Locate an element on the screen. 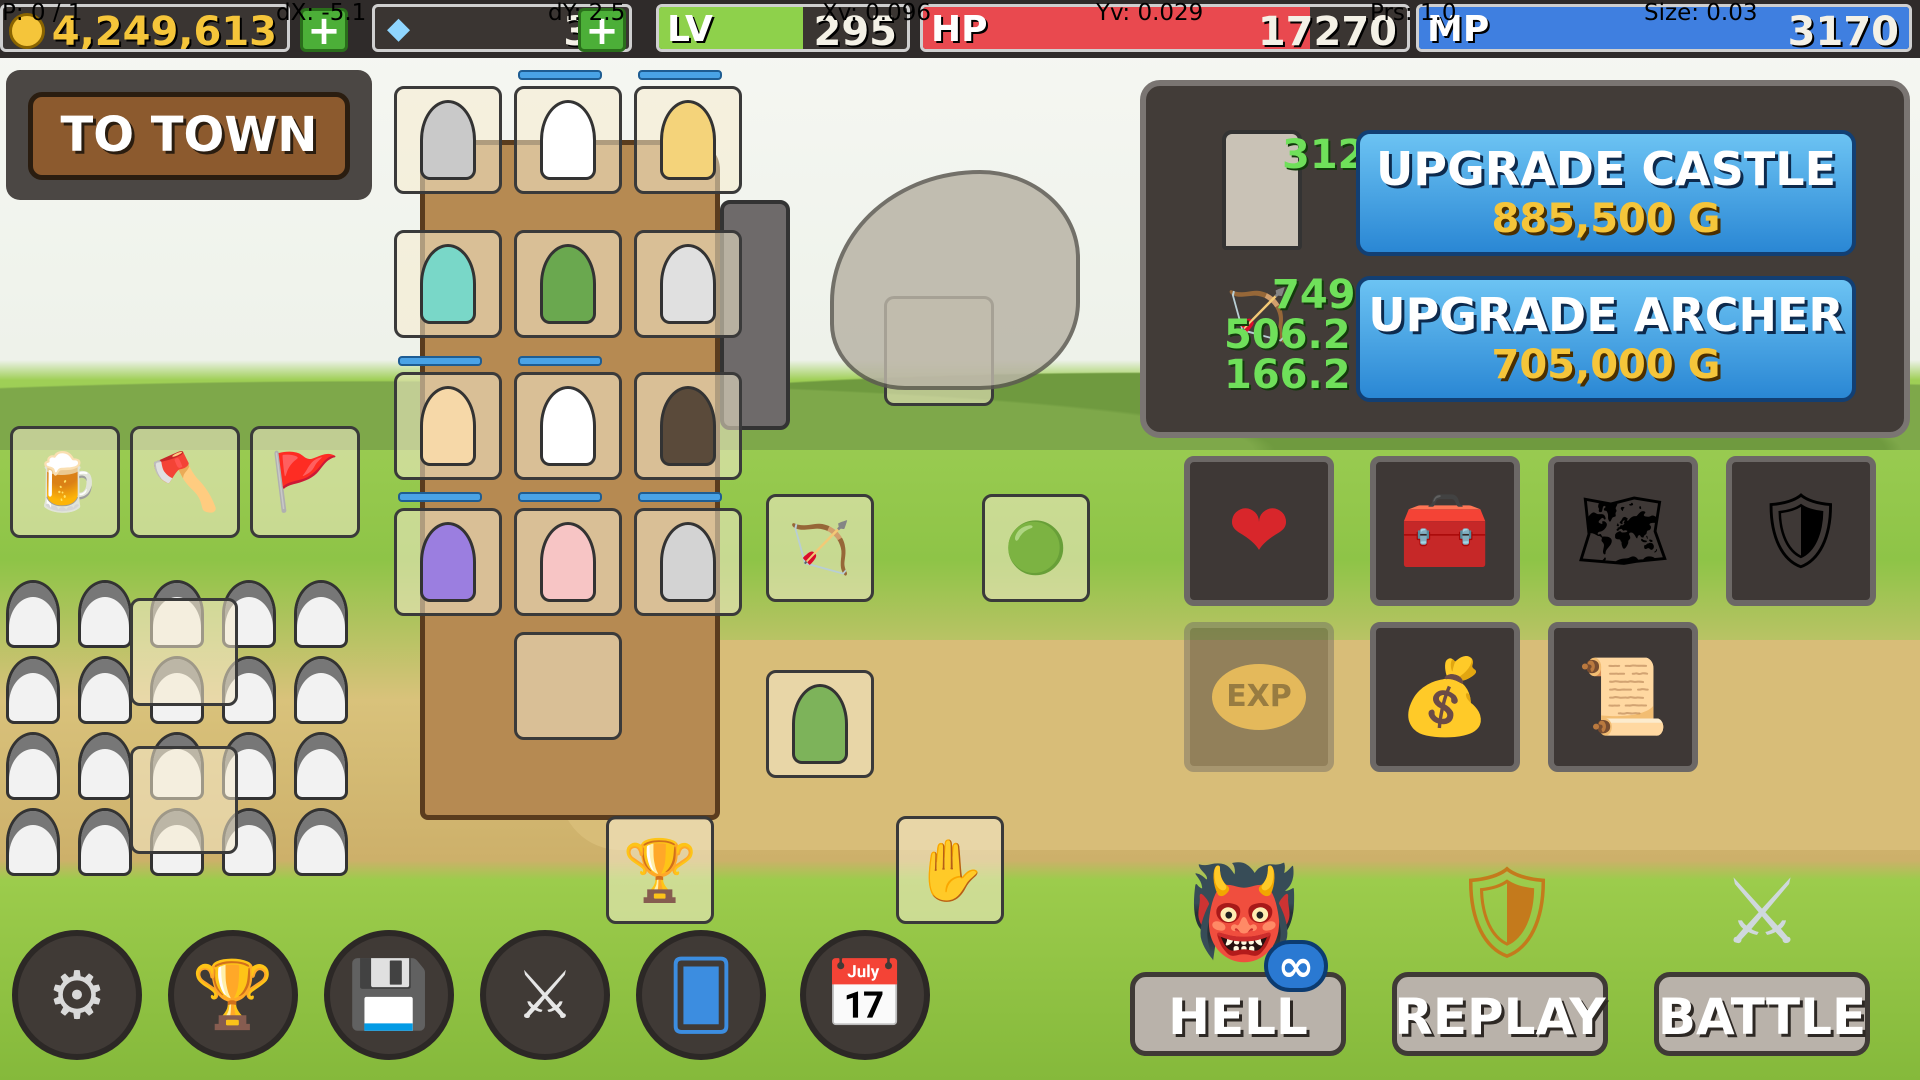 This screenshot has width=1920, height=1080. treasure-chest-icon: 🧰 is located at coordinates (1445, 530).